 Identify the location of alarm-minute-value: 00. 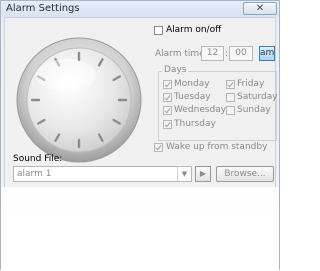
(241, 53).